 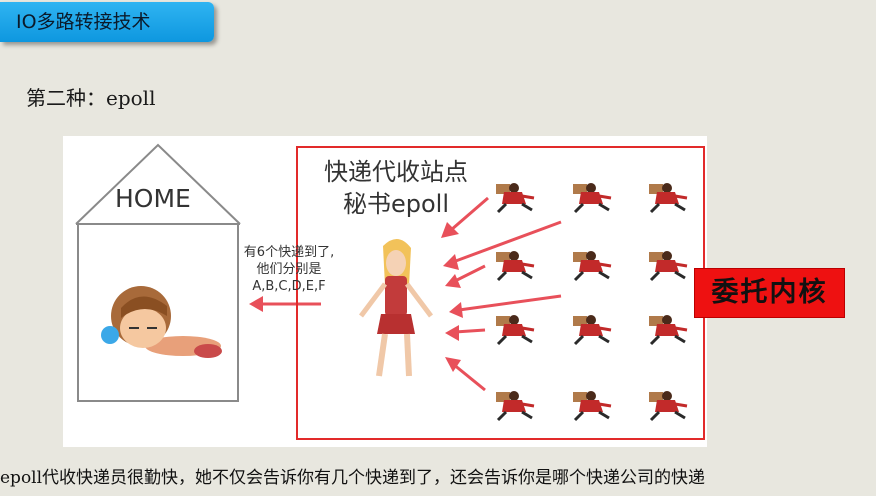 I want to click on delivery-station-title: 快递代收站点 秘书epoll, so click(x=396, y=188).